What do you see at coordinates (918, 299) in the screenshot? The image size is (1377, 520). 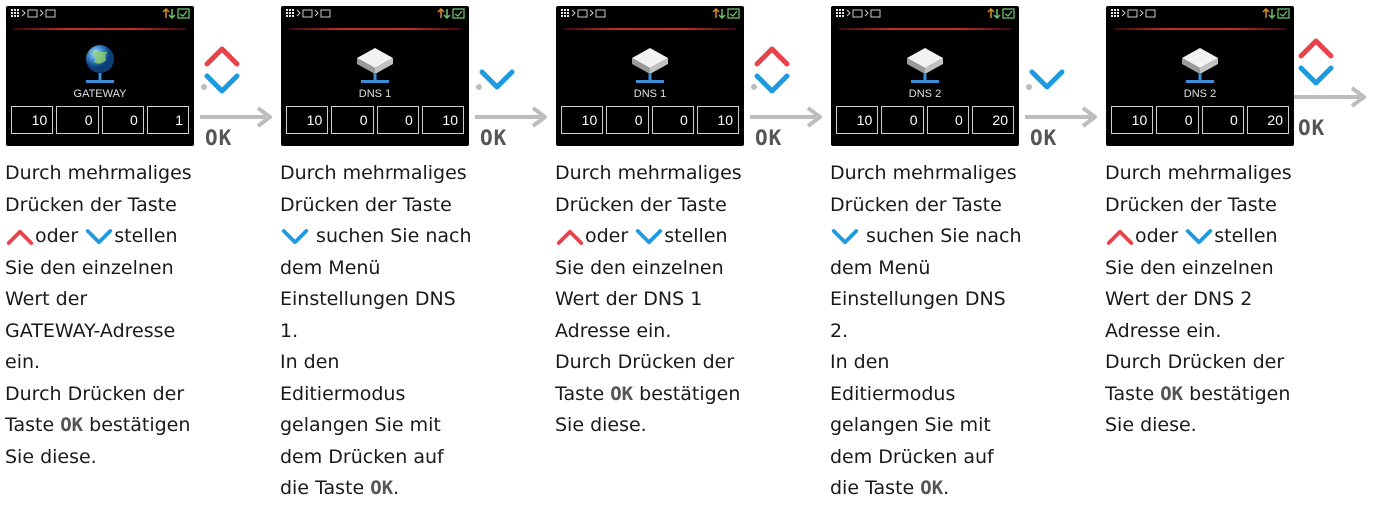 I see `desc-line: Einstellungen DNS` at bounding box center [918, 299].